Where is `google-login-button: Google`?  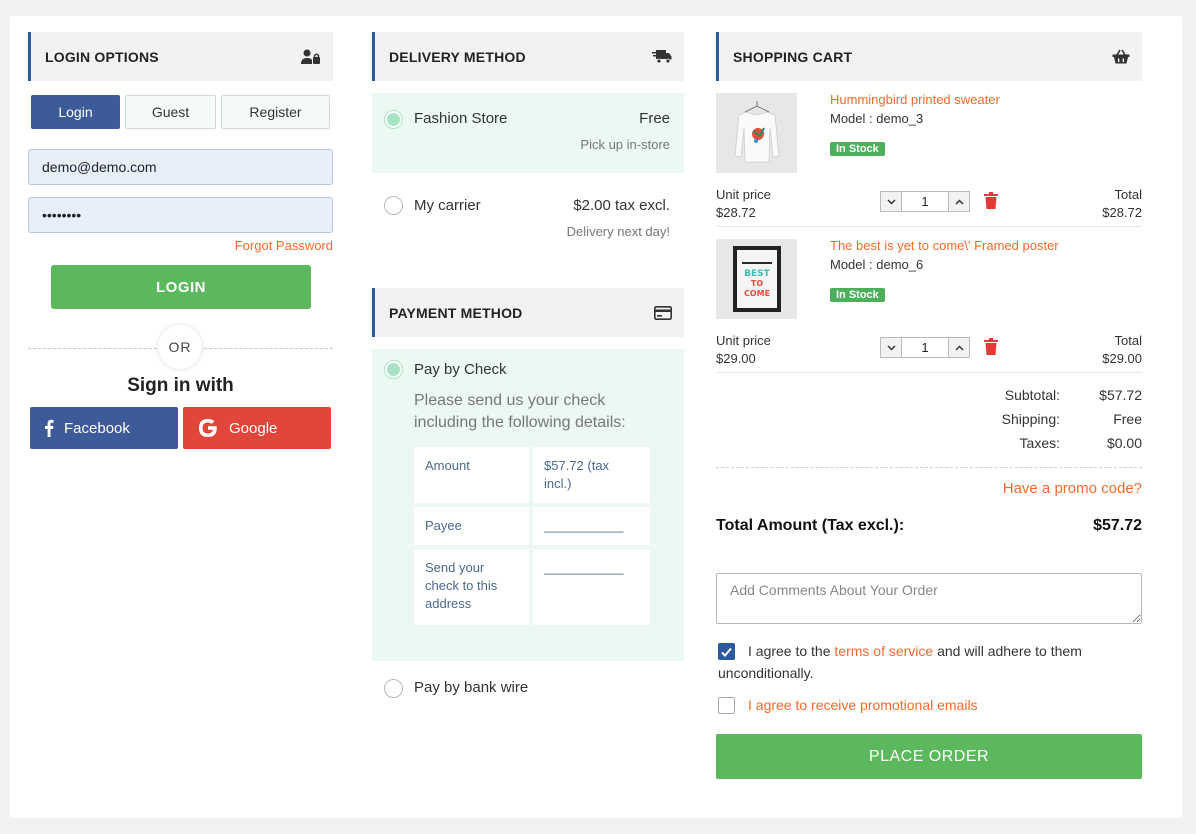 google-login-button: Google is located at coordinates (257, 428).